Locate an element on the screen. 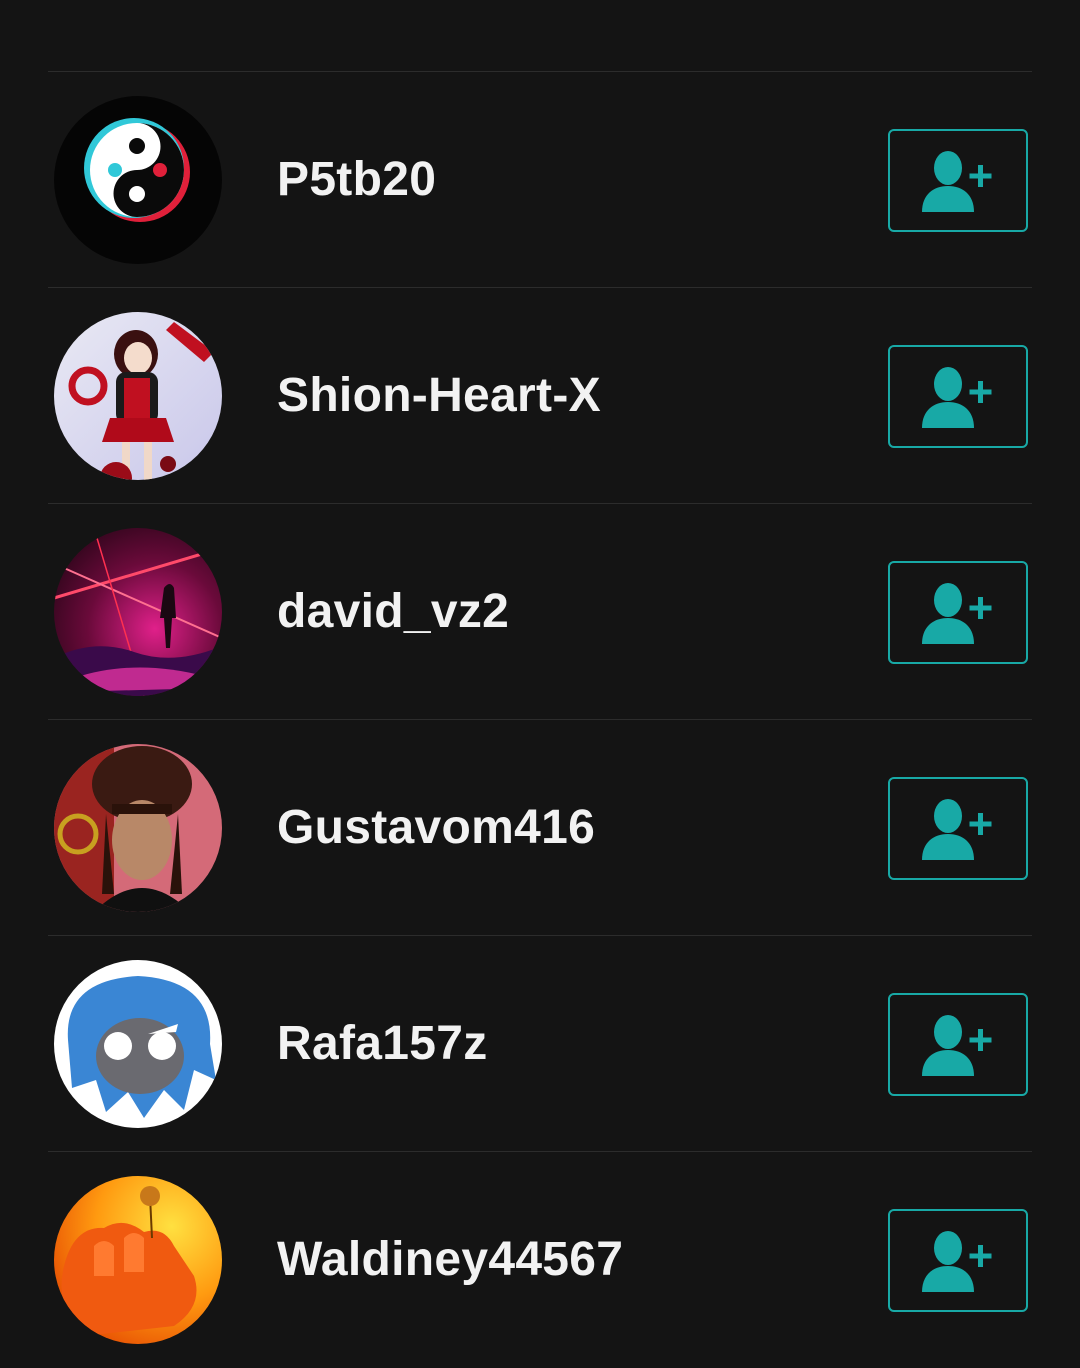 This screenshot has height=1368, width=1080. hand-flower-avatar-image is located at coordinates (138, 1260).